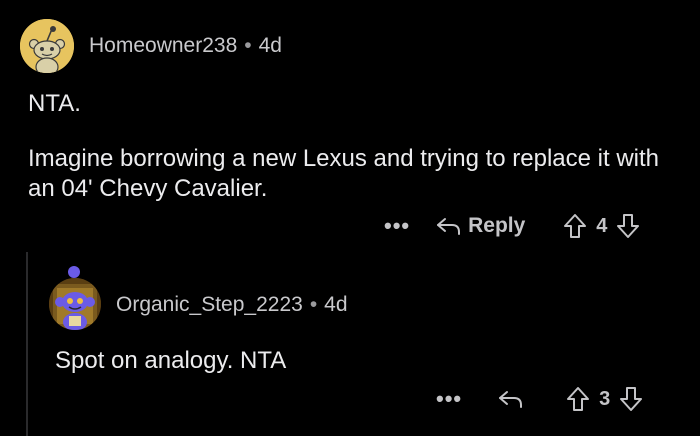 Image resolution: width=700 pixels, height=436 pixels. I want to click on comment-actions: ••• Reply 4, so click(512, 226).